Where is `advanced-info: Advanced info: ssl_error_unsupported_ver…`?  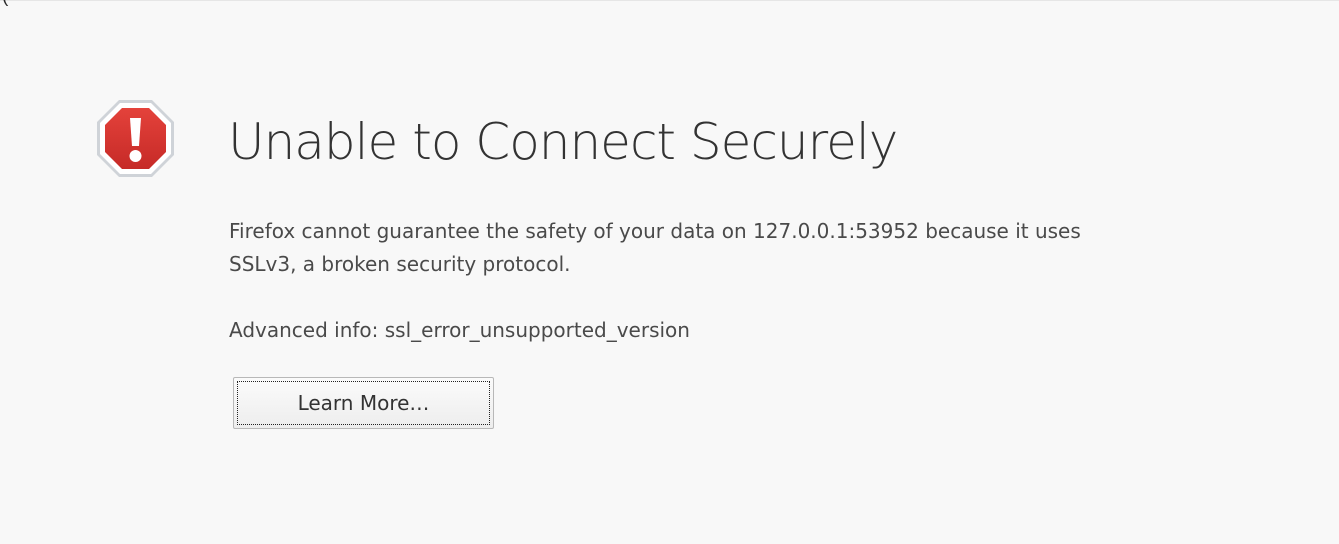 advanced-info: Advanced info: ssl_error_unsupported_ver… is located at coordinates (459, 330).